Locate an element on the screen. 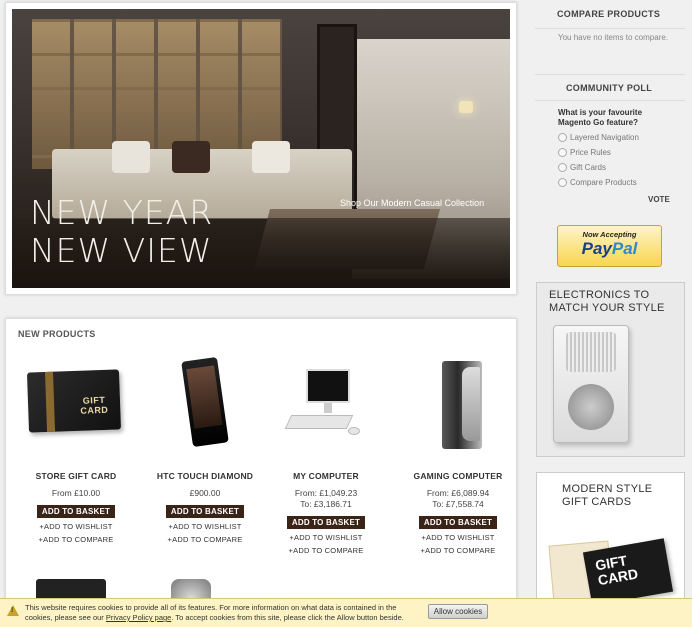 The width and height of the screenshot is (692, 627). mouse is located at coordinates (354, 431).